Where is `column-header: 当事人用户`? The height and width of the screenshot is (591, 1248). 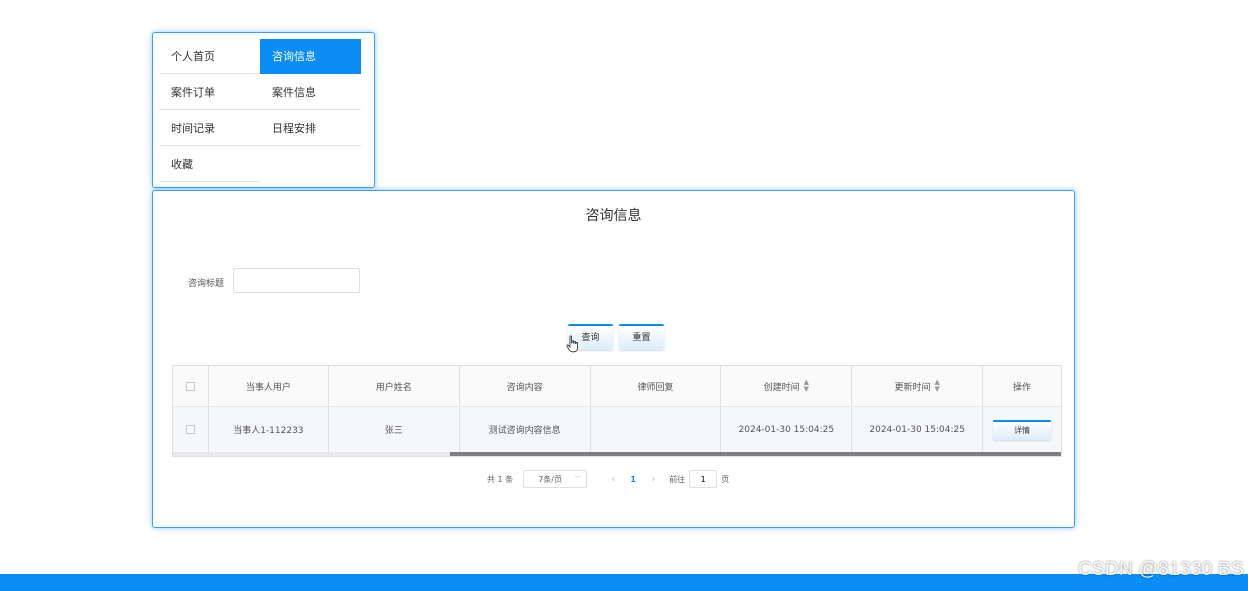 column-header: 当事人用户 is located at coordinates (268, 386).